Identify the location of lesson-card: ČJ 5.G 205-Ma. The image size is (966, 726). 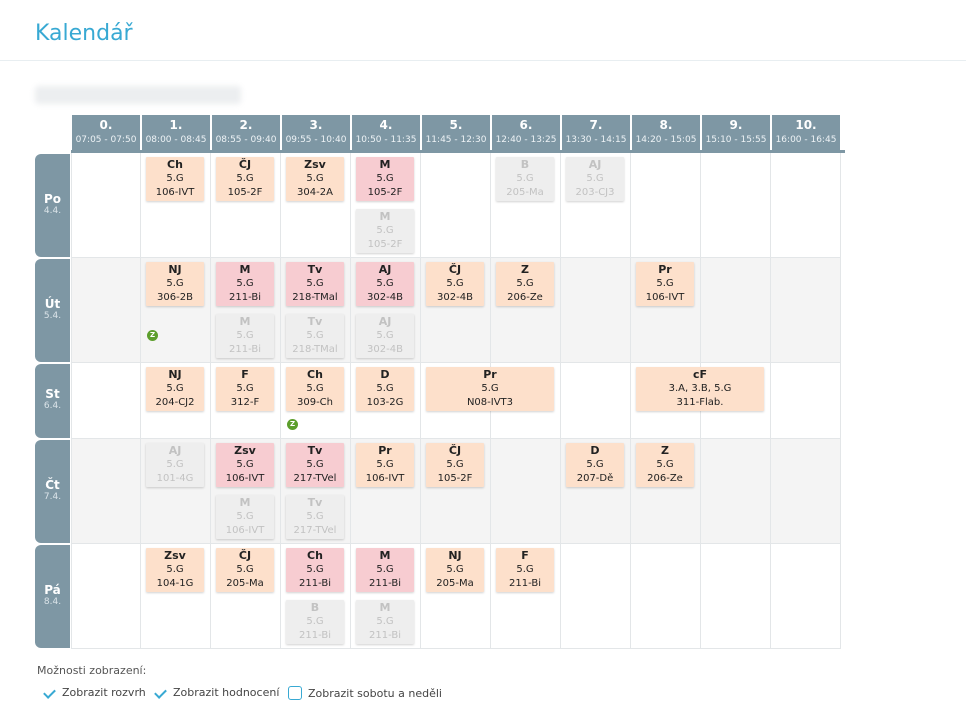
(245, 570).